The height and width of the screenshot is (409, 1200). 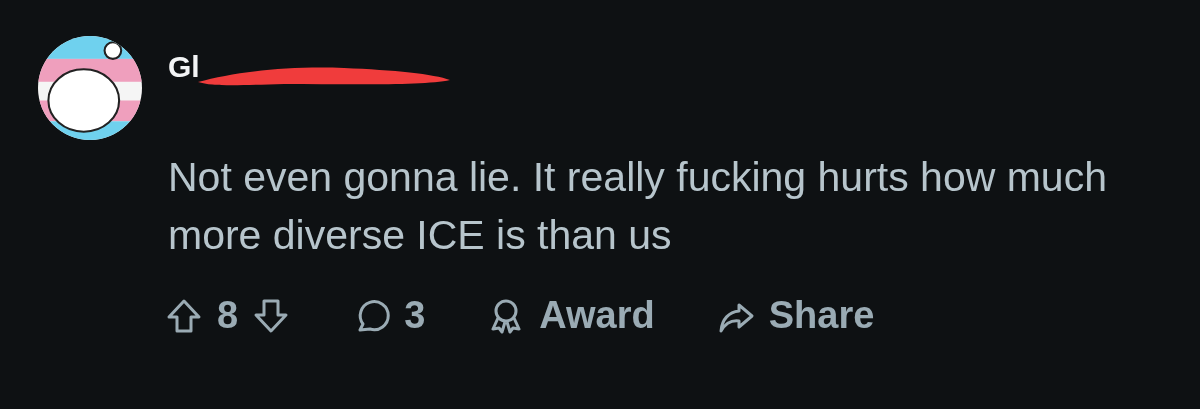 I want to click on action-label: Award, so click(x=597, y=315).